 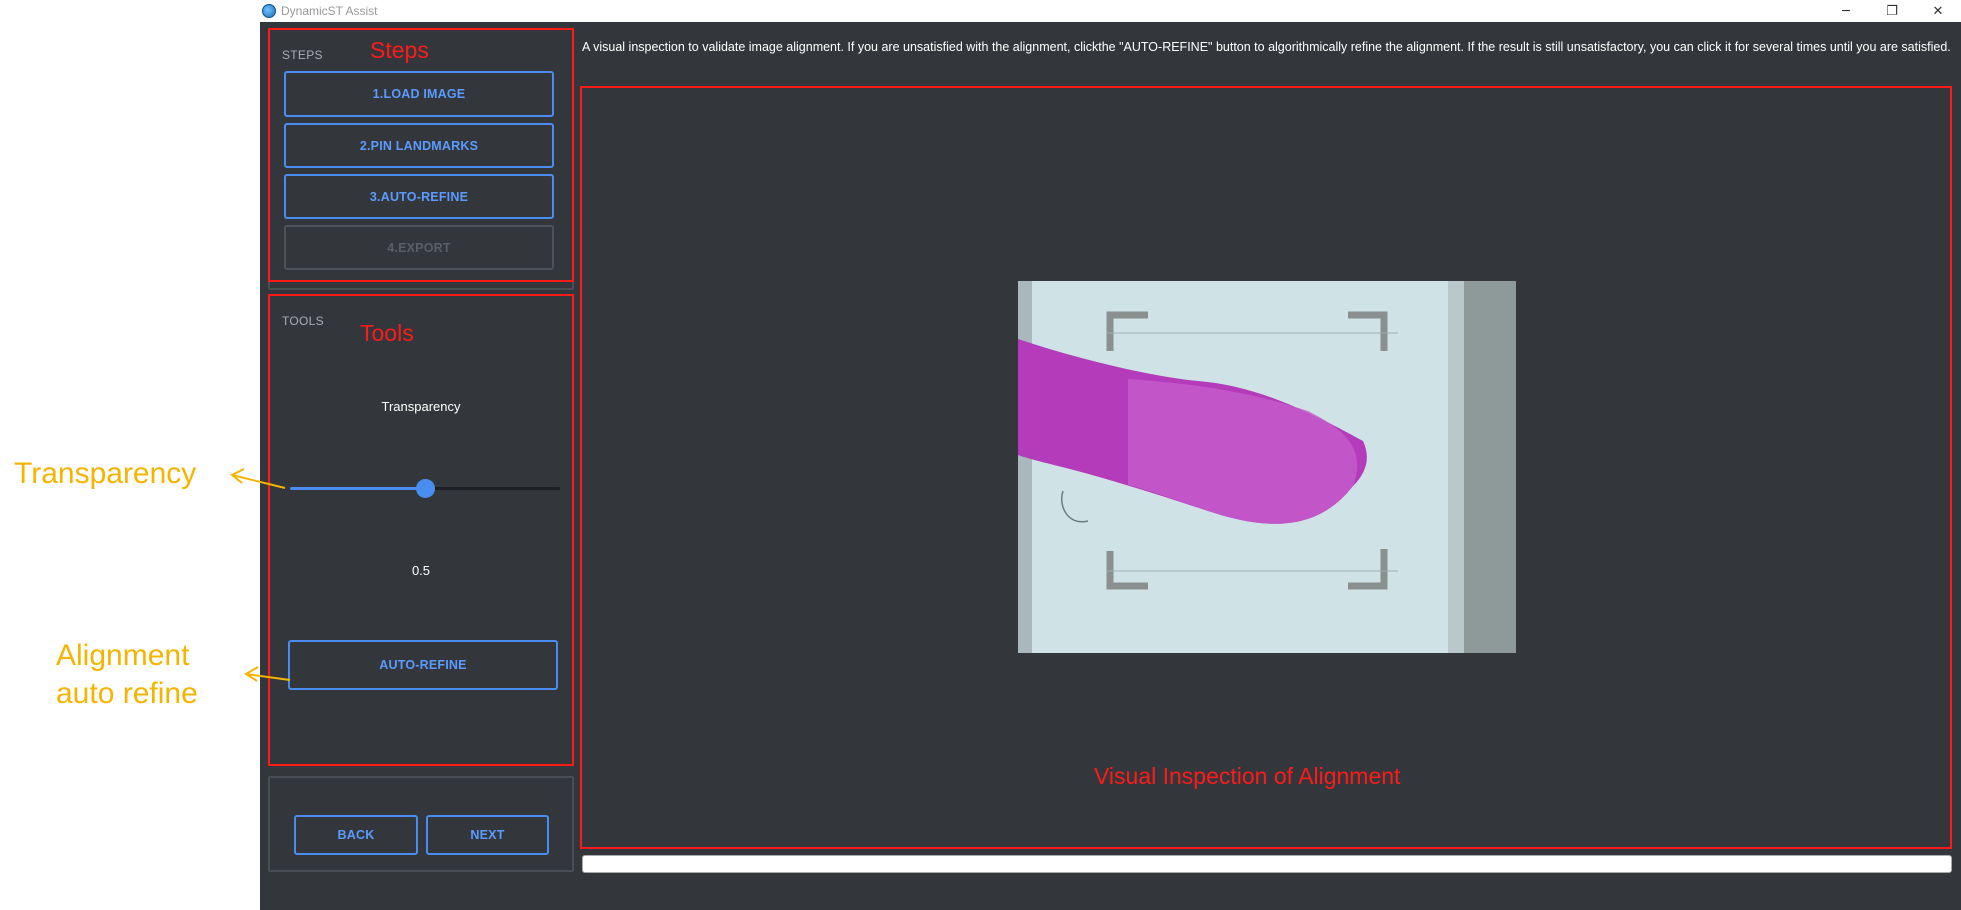 I want to click on title-bar: DynamicST Assist ─ ❐ ✕, so click(x=1110, y=11).